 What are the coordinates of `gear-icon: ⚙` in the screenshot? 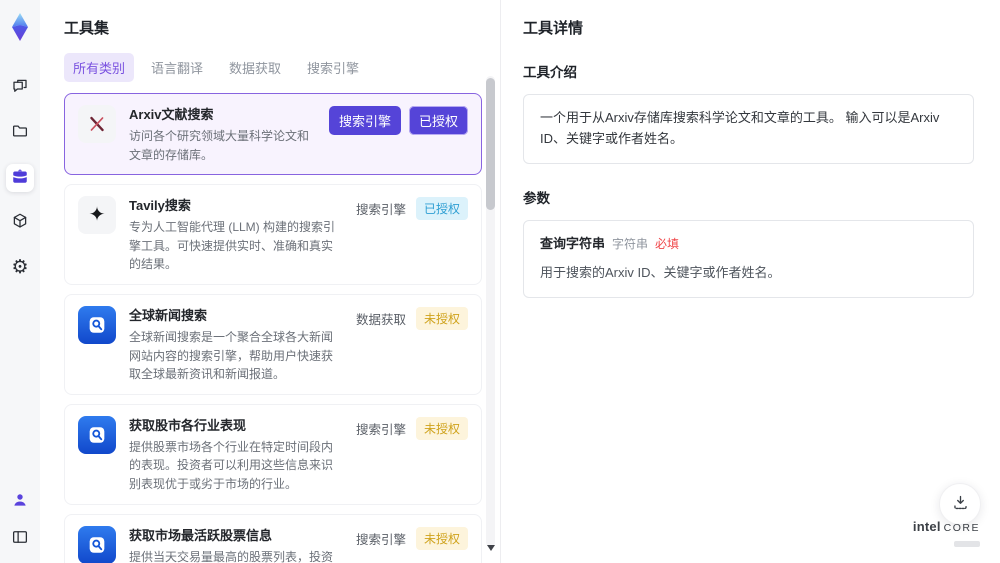 It's located at (20, 267).